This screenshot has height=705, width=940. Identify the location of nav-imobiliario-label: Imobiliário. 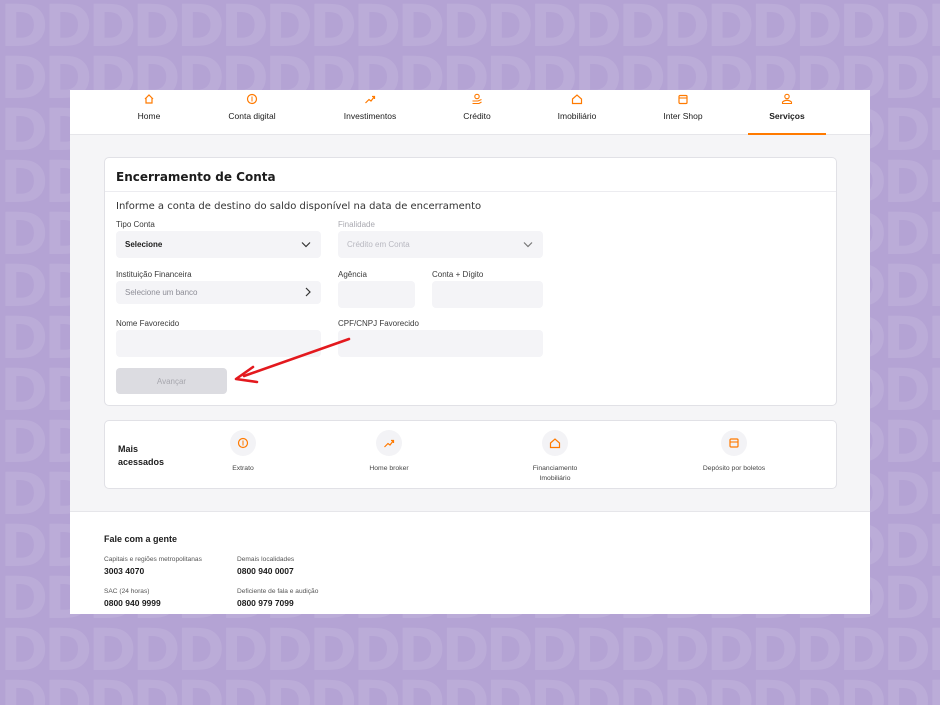
(577, 116).